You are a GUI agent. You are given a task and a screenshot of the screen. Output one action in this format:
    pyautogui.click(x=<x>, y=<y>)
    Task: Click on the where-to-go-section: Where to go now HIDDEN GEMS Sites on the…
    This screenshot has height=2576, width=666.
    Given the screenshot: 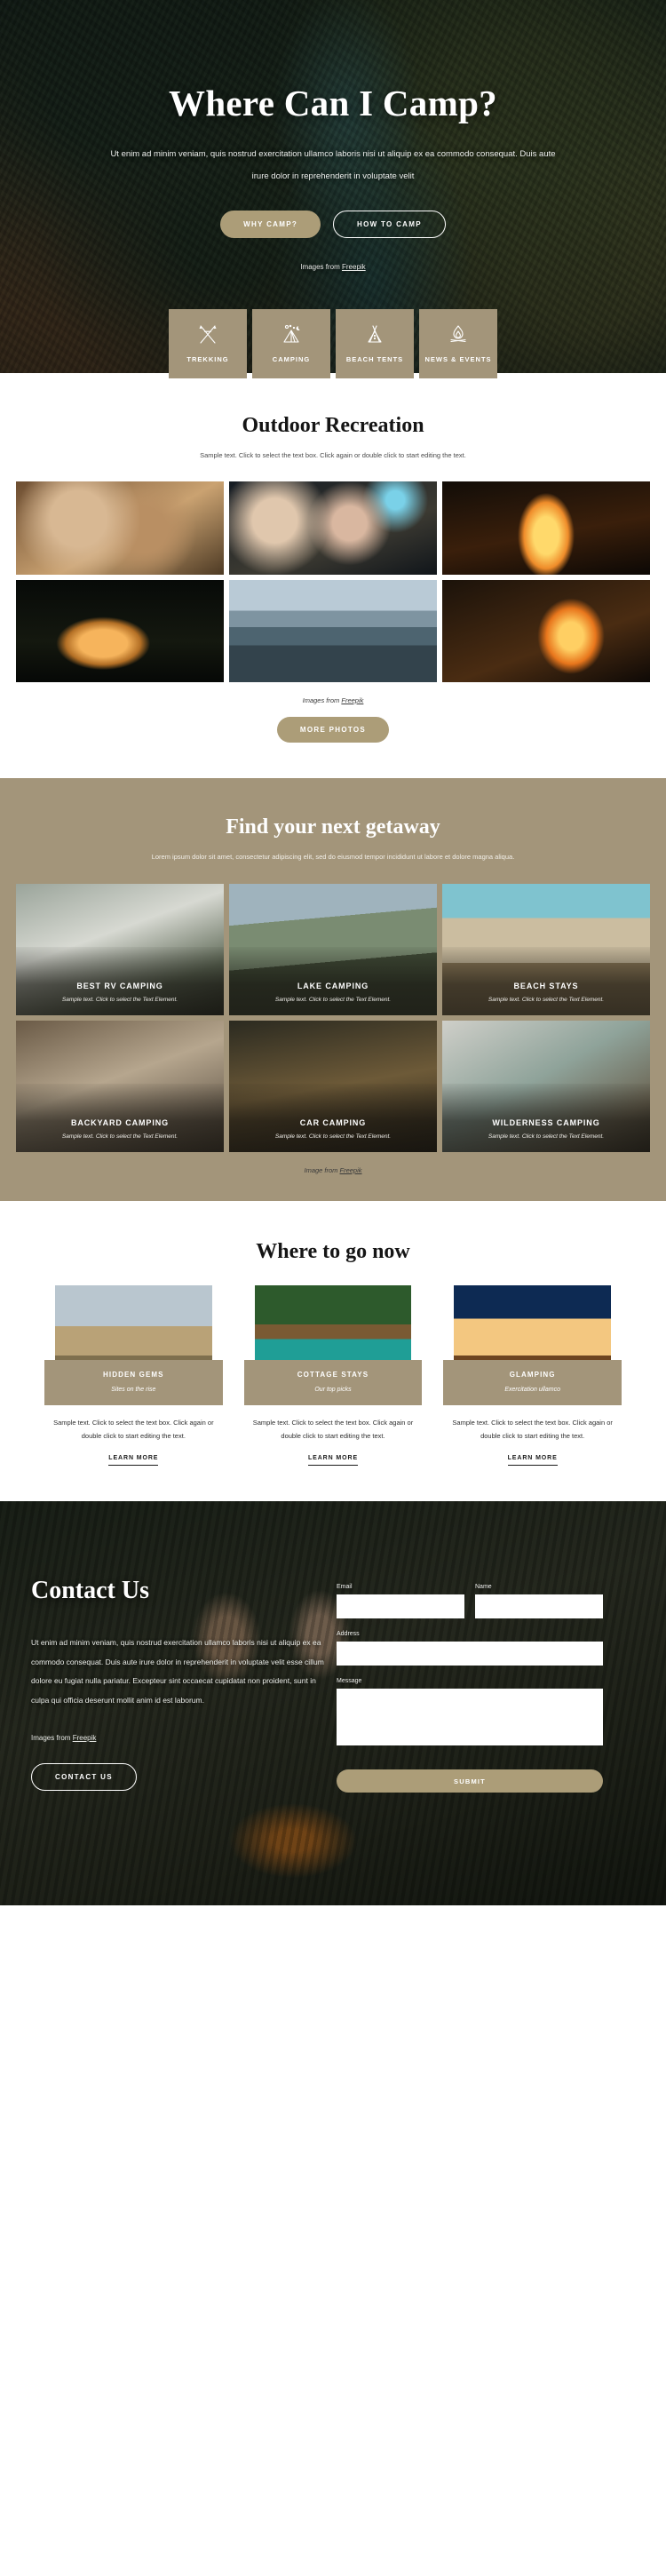 What is the action you would take?
    pyautogui.click(x=333, y=1351)
    